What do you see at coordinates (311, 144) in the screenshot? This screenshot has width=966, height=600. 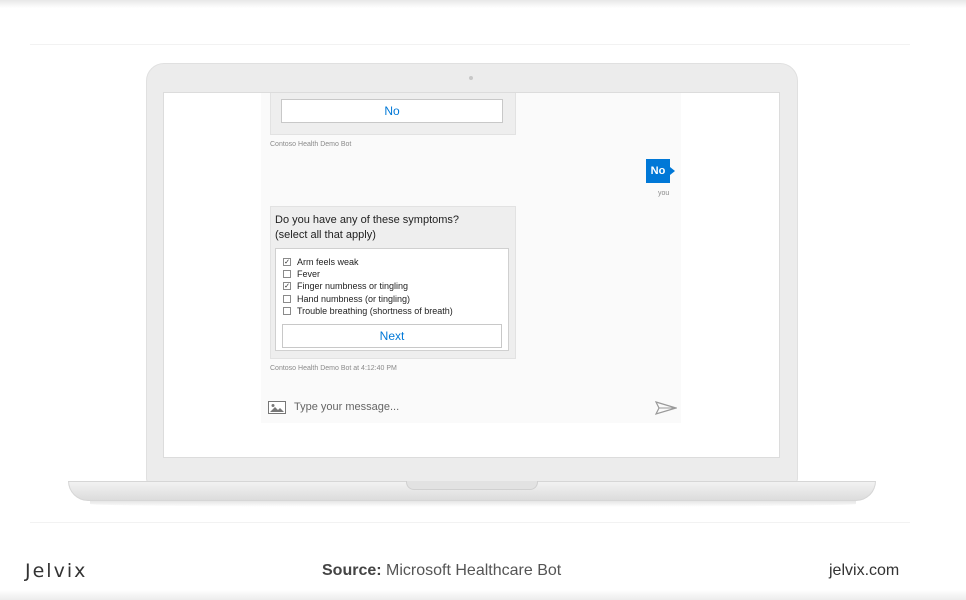 I see `previous-card-meta: Contoso Health Demo Bot` at bounding box center [311, 144].